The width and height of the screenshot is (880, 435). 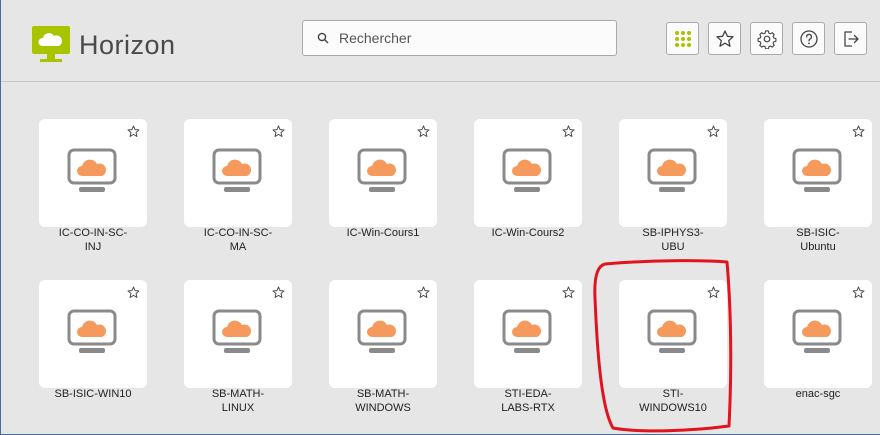 I want to click on settings-button, so click(x=766, y=38).